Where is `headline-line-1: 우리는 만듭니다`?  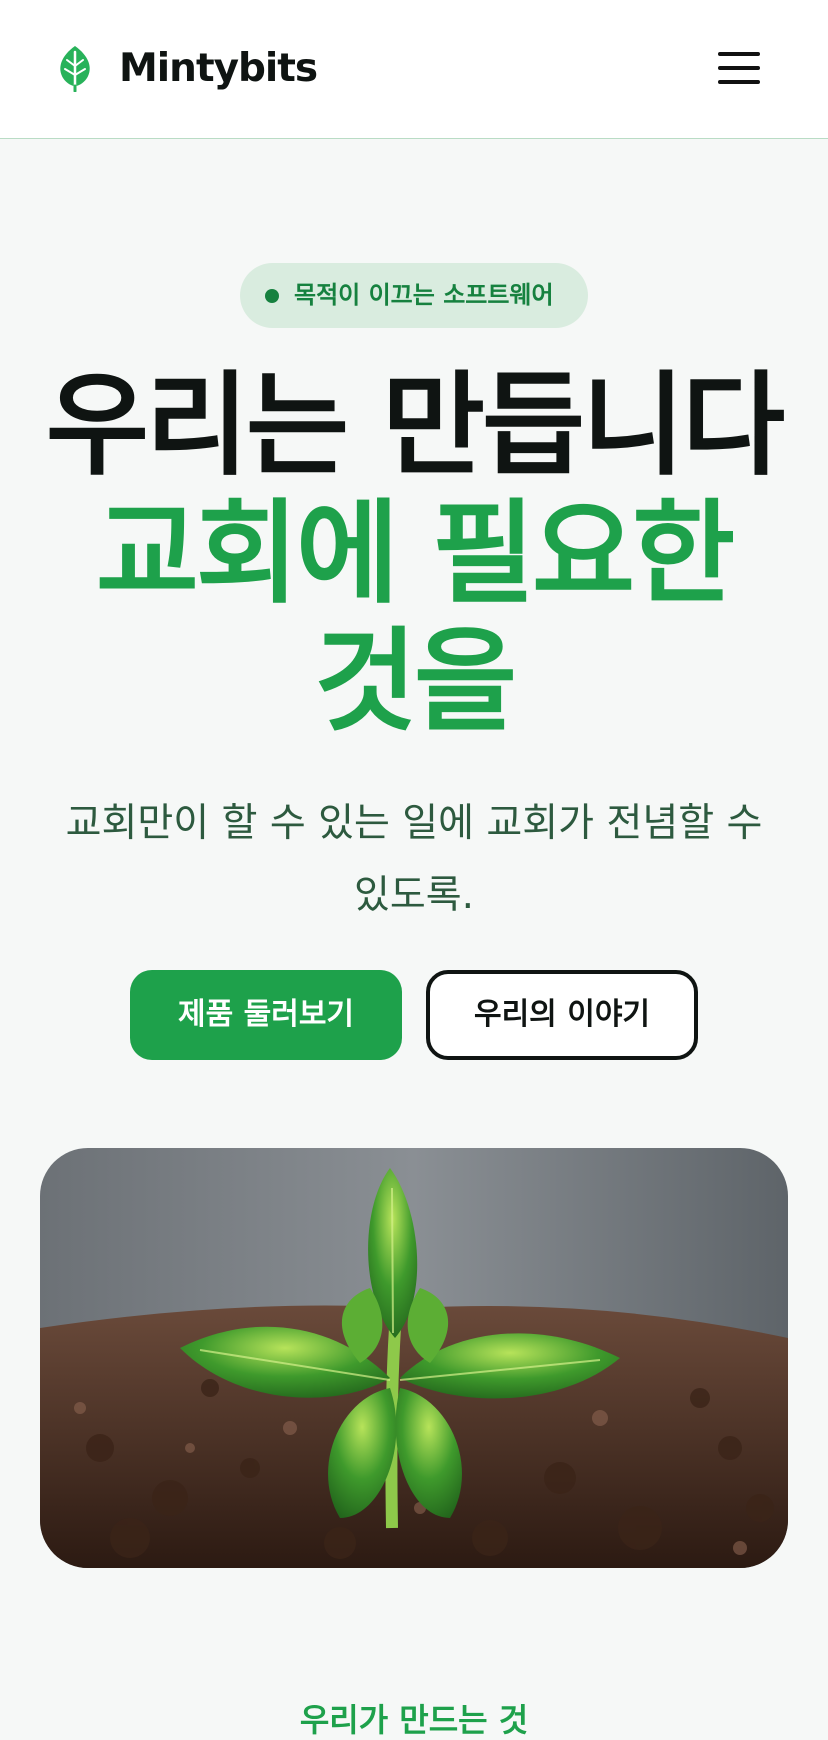
headline-line-1: 우리는 만듭니다 is located at coordinates (415, 426).